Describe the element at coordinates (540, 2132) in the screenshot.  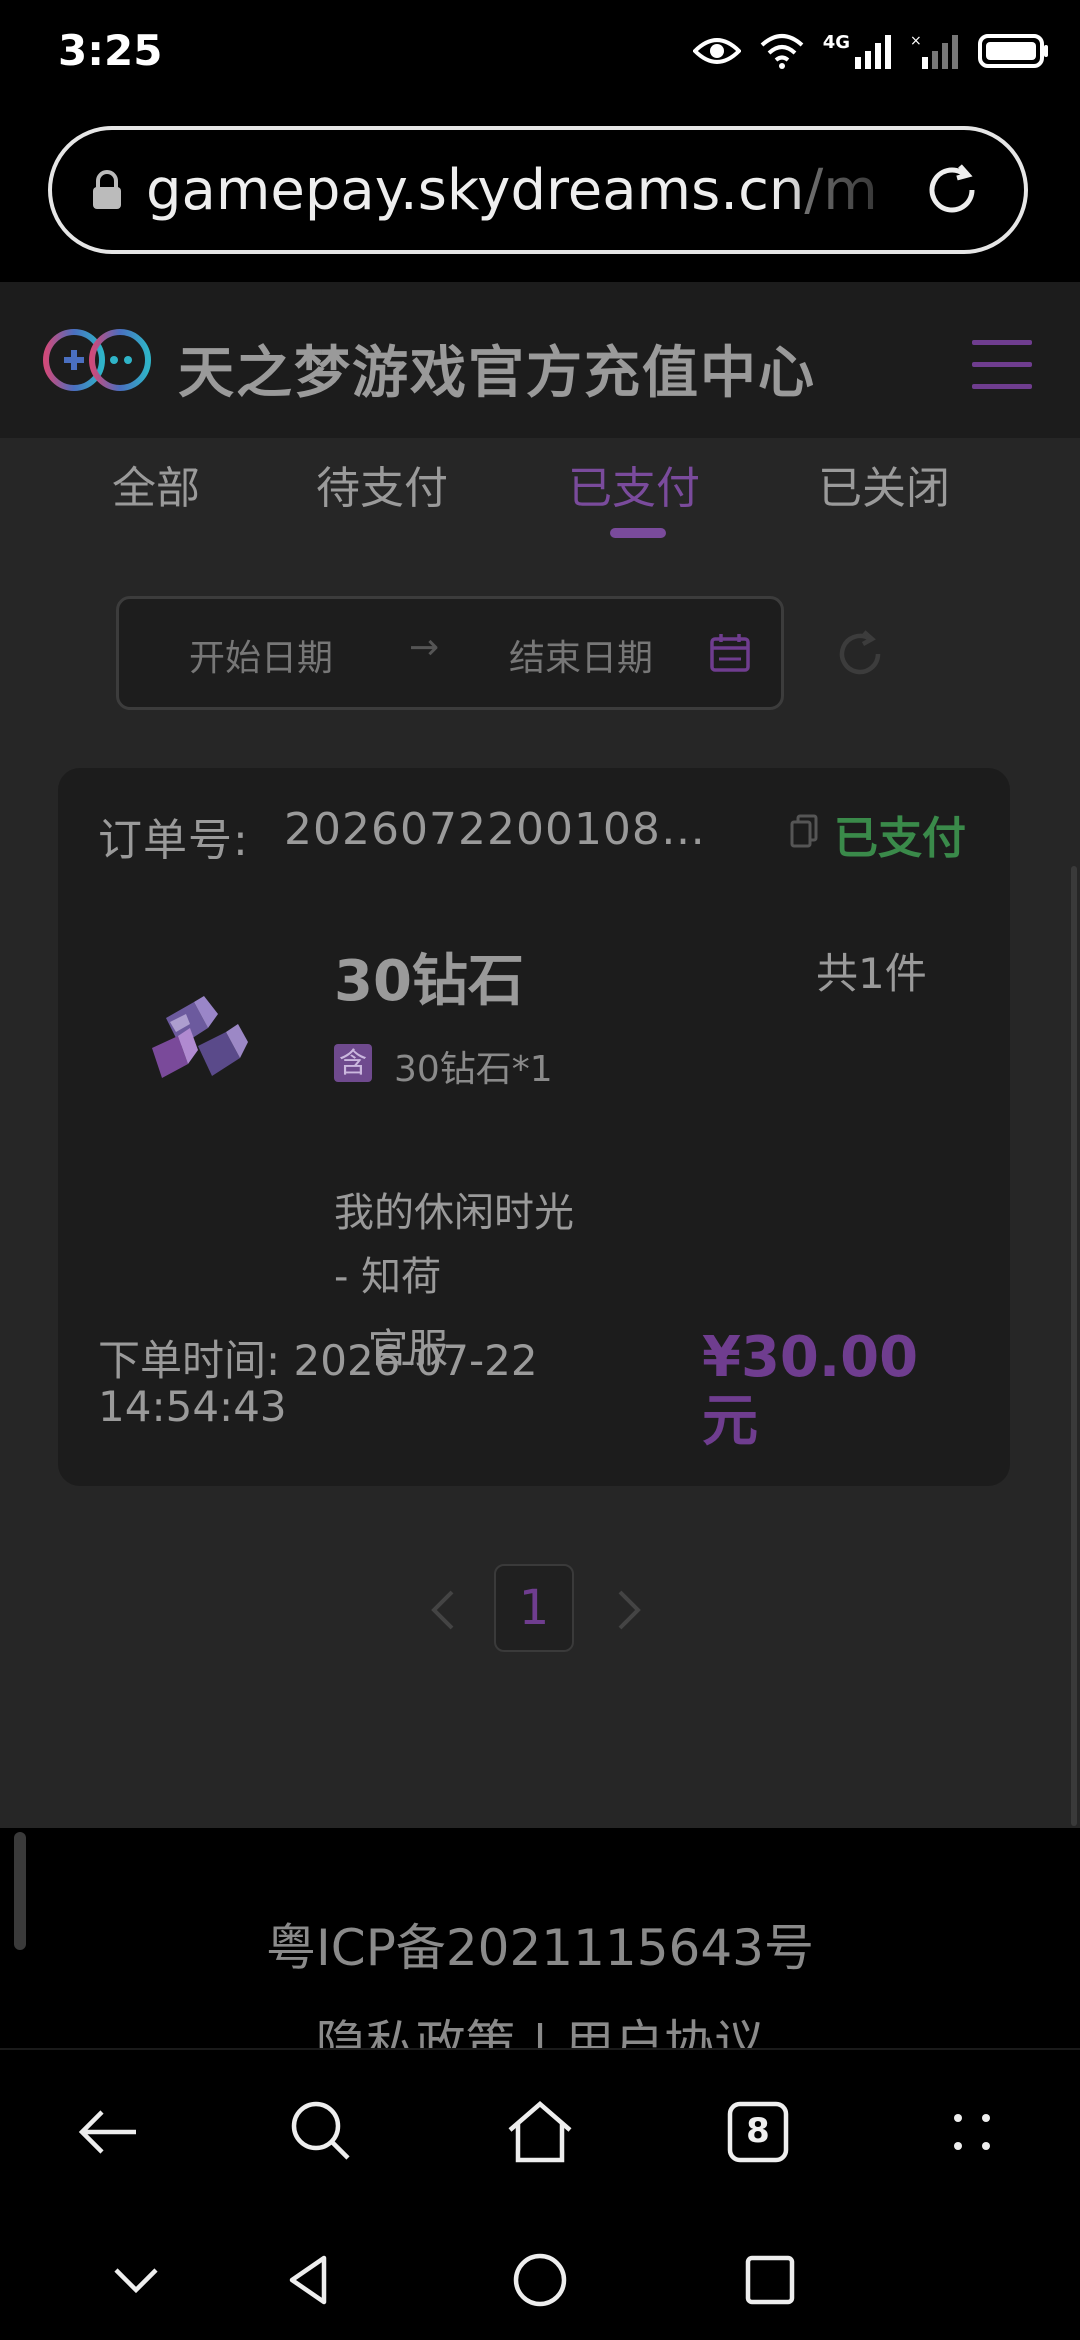
I see `home-icon` at that location.